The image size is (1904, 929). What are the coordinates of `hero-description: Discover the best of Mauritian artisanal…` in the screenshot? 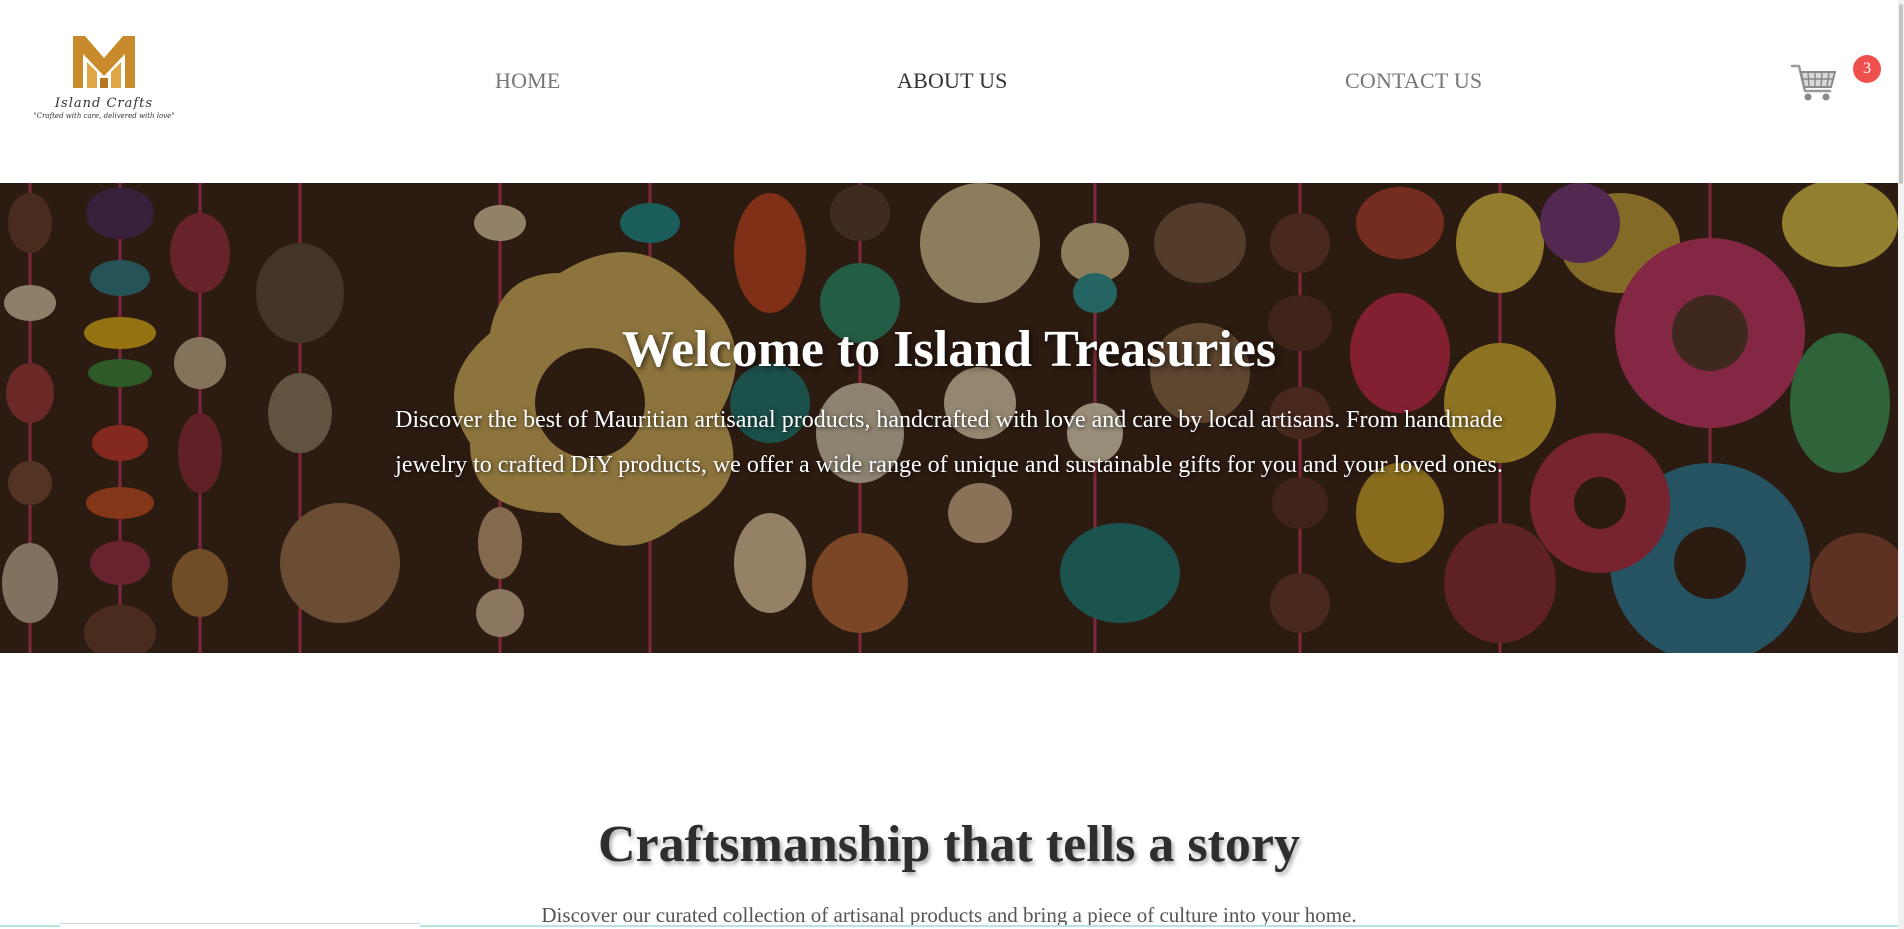 It's located at (949, 442).